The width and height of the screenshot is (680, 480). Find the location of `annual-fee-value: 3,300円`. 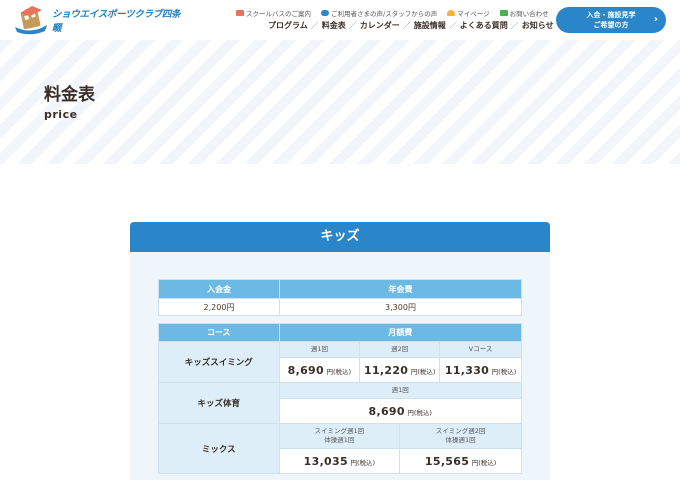

annual-fee-value: 3,300円 is located at coordinates (400, 307).